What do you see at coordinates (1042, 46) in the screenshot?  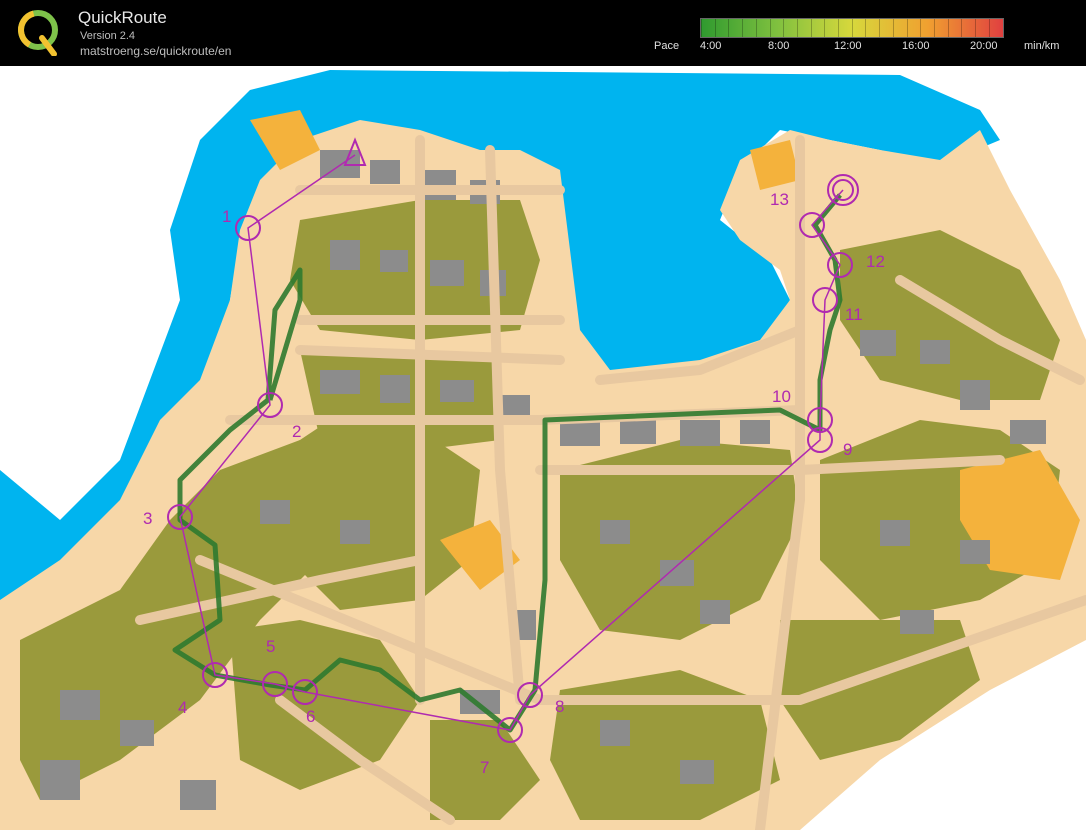 I see `pace-unit: min/km` at bounding box center [1042, 46].